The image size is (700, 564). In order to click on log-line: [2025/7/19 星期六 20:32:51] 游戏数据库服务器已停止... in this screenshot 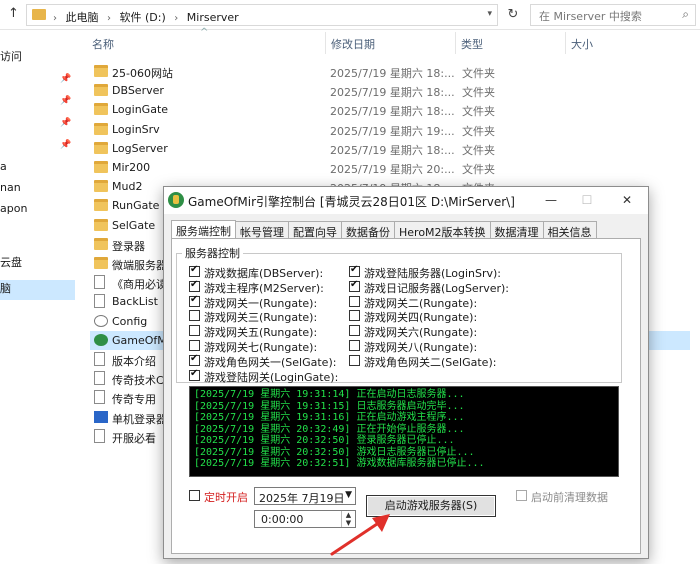, I will do `click(339, 463)`.